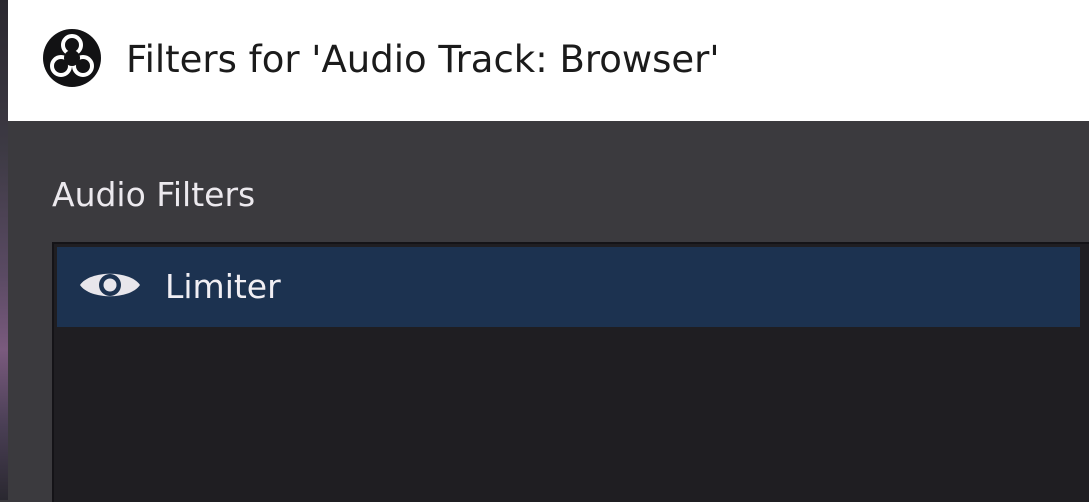 This screenshot has height=502, width=1089. I want to click on filter-name: Limiter, so click(223, 286).